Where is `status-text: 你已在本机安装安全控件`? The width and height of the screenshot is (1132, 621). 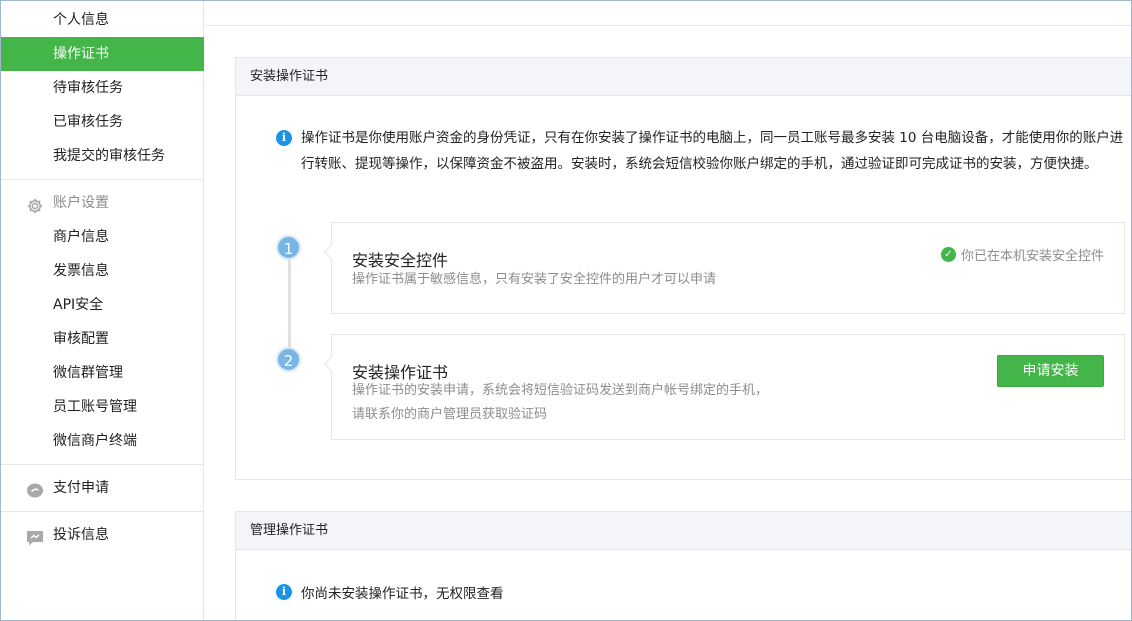
status-text: 你已在本机安装安全控件 is located at coordinates (1032, 256).